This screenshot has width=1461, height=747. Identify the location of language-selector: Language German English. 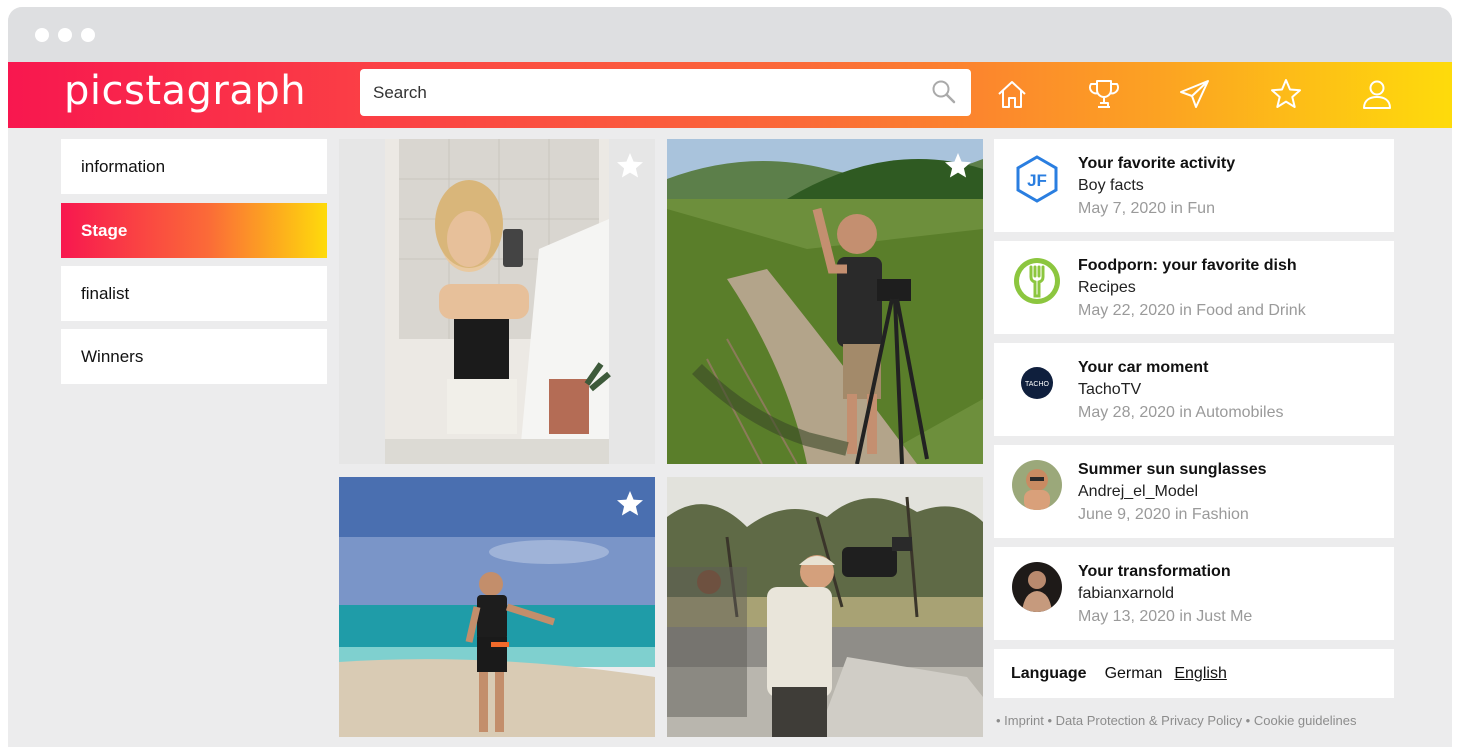
(1194, 673).